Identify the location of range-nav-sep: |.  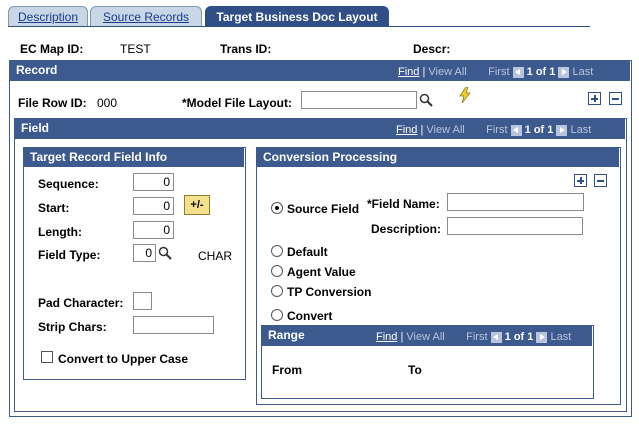
(402, 337).